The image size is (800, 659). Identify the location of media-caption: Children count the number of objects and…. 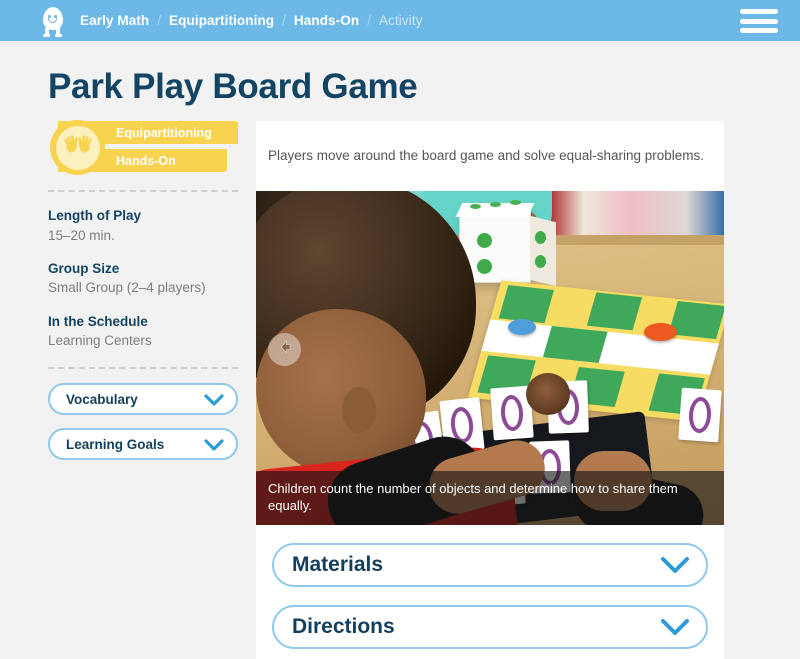
(490, 497).